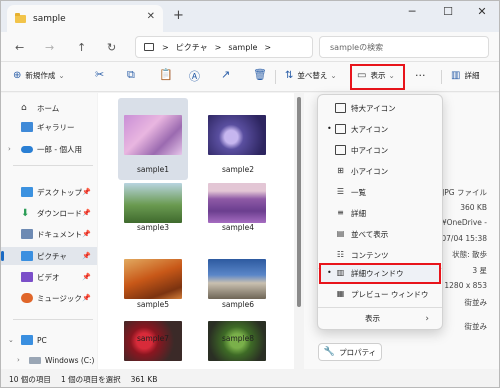 This screenshot has width=500, height=388. I want to click on sidebar-item-pictures: ピクチャ 📌, so click(49, 256).